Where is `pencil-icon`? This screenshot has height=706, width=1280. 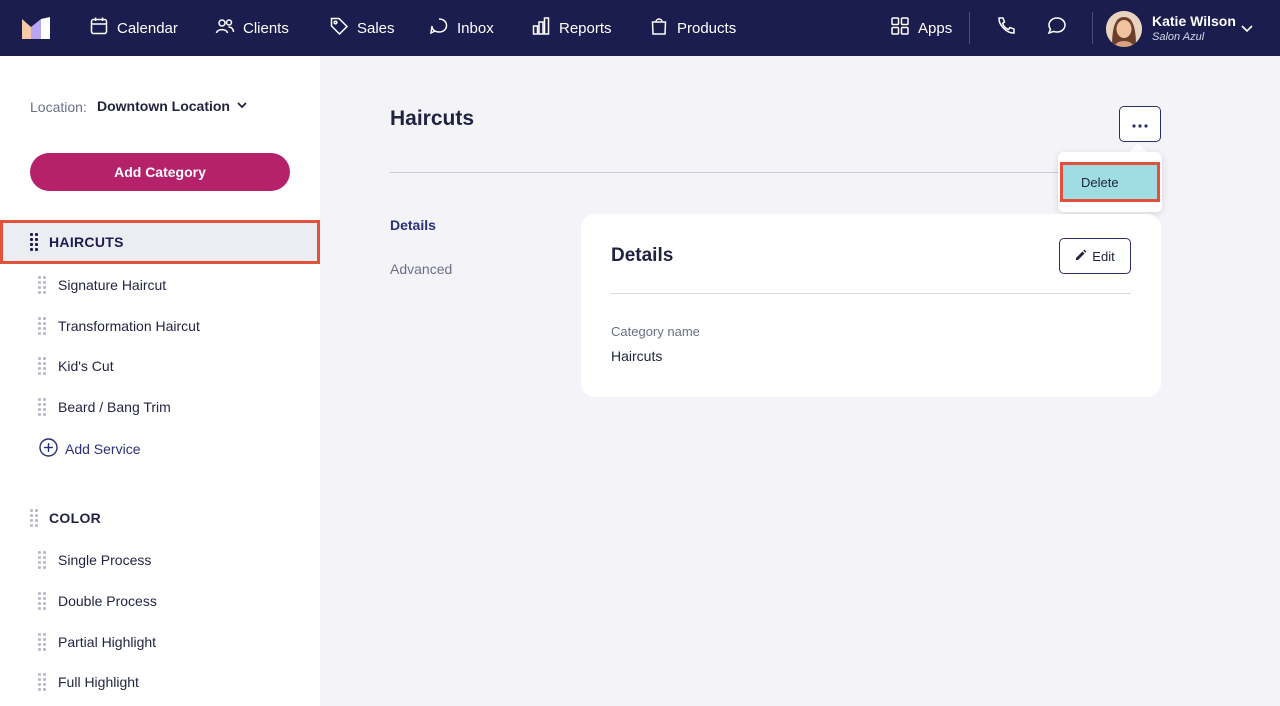 pencil-icon is located at coordinates (1081, 256).